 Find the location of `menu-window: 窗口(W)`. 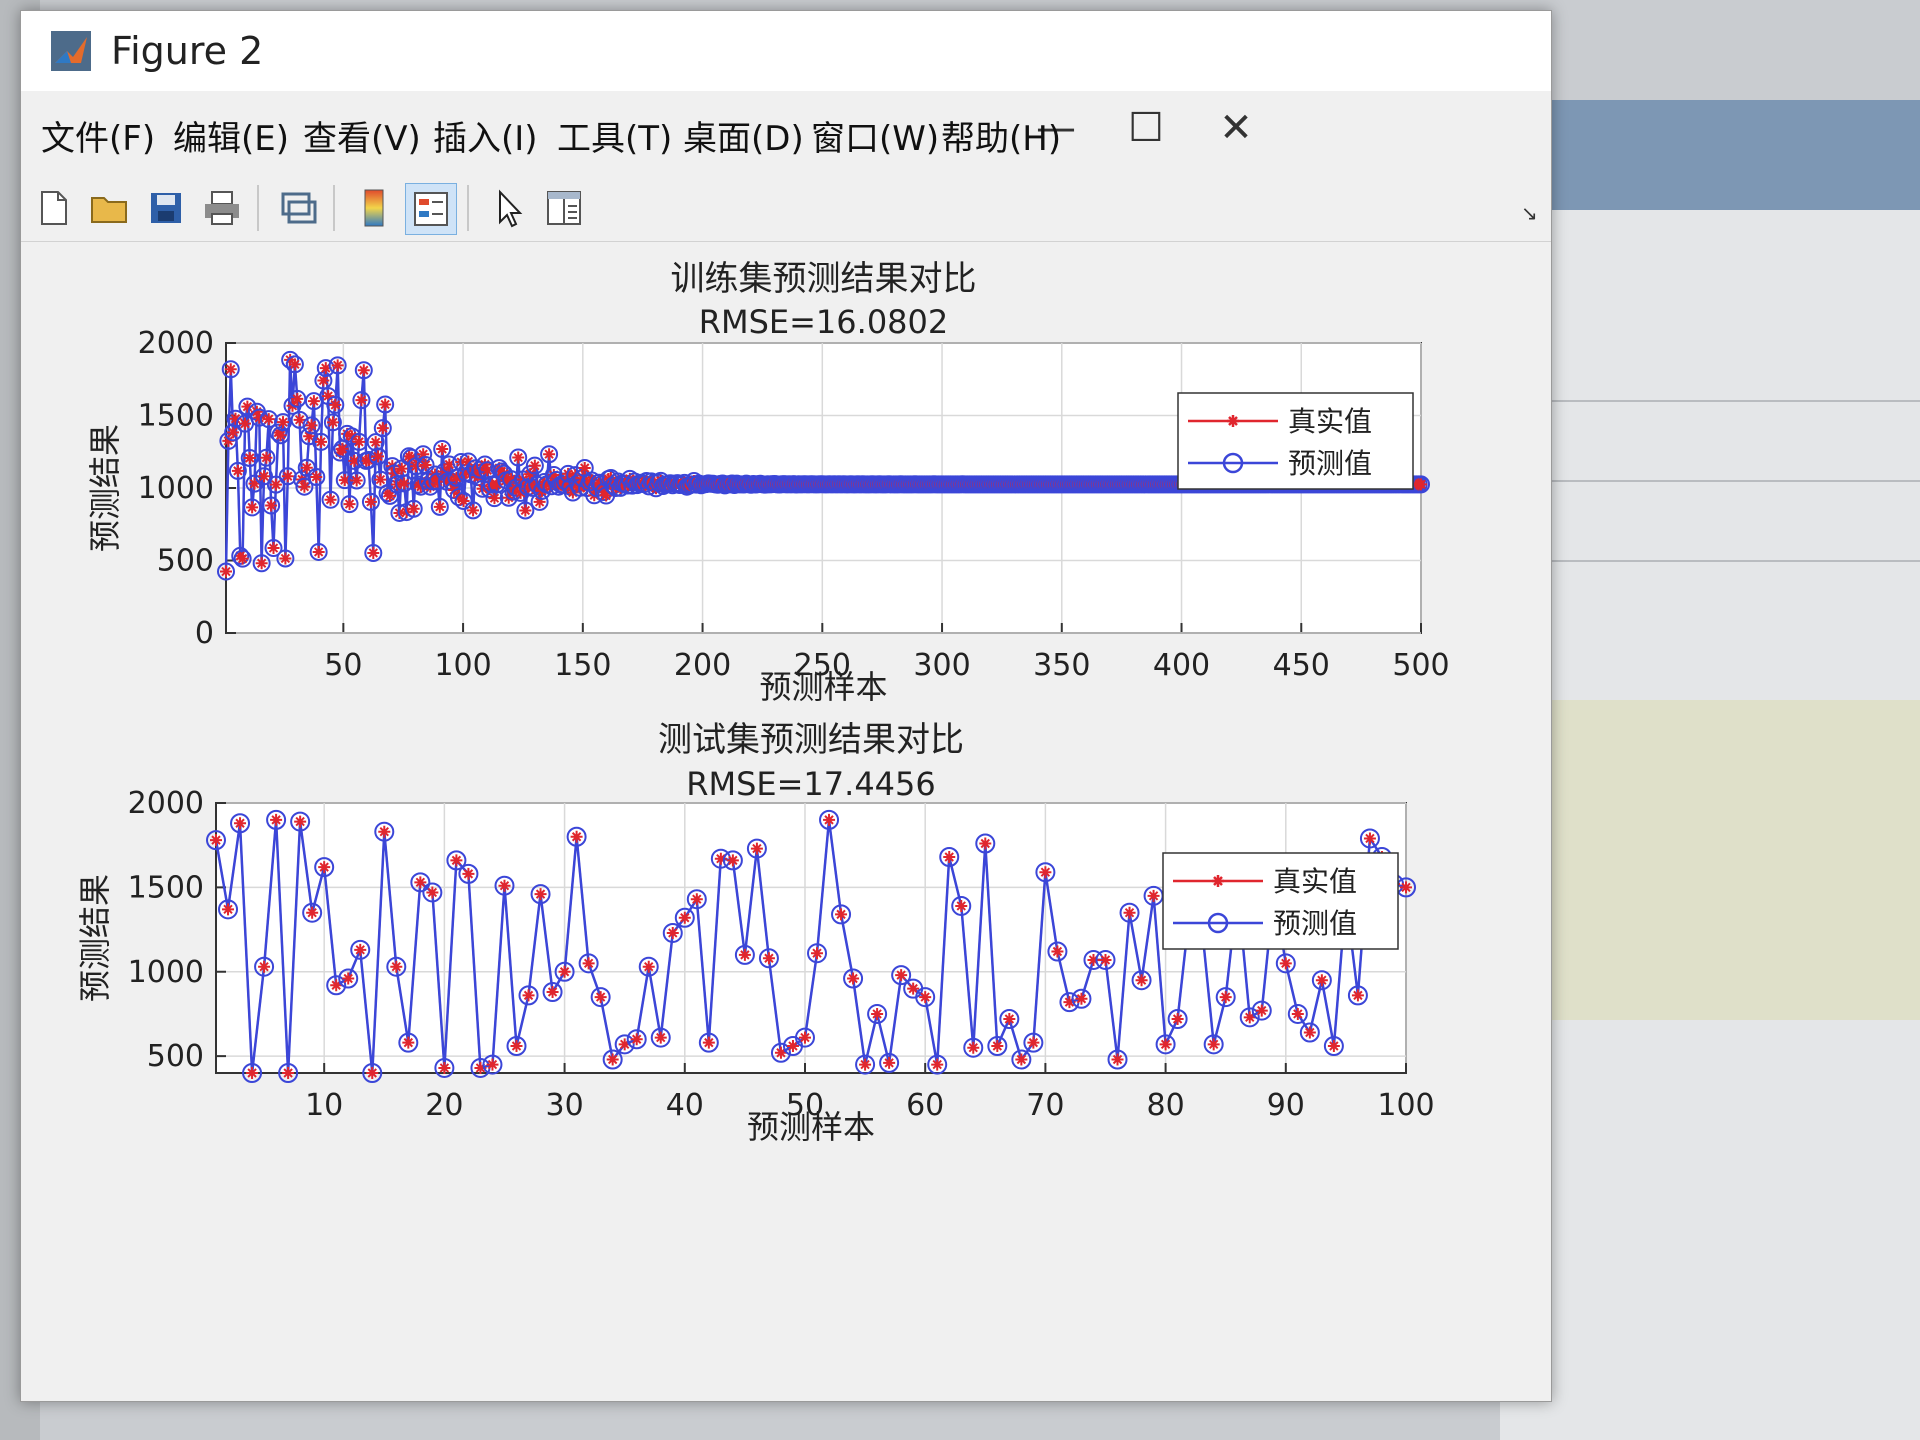

menu-window: 窗口(W) is located at coordinates (875, 135).